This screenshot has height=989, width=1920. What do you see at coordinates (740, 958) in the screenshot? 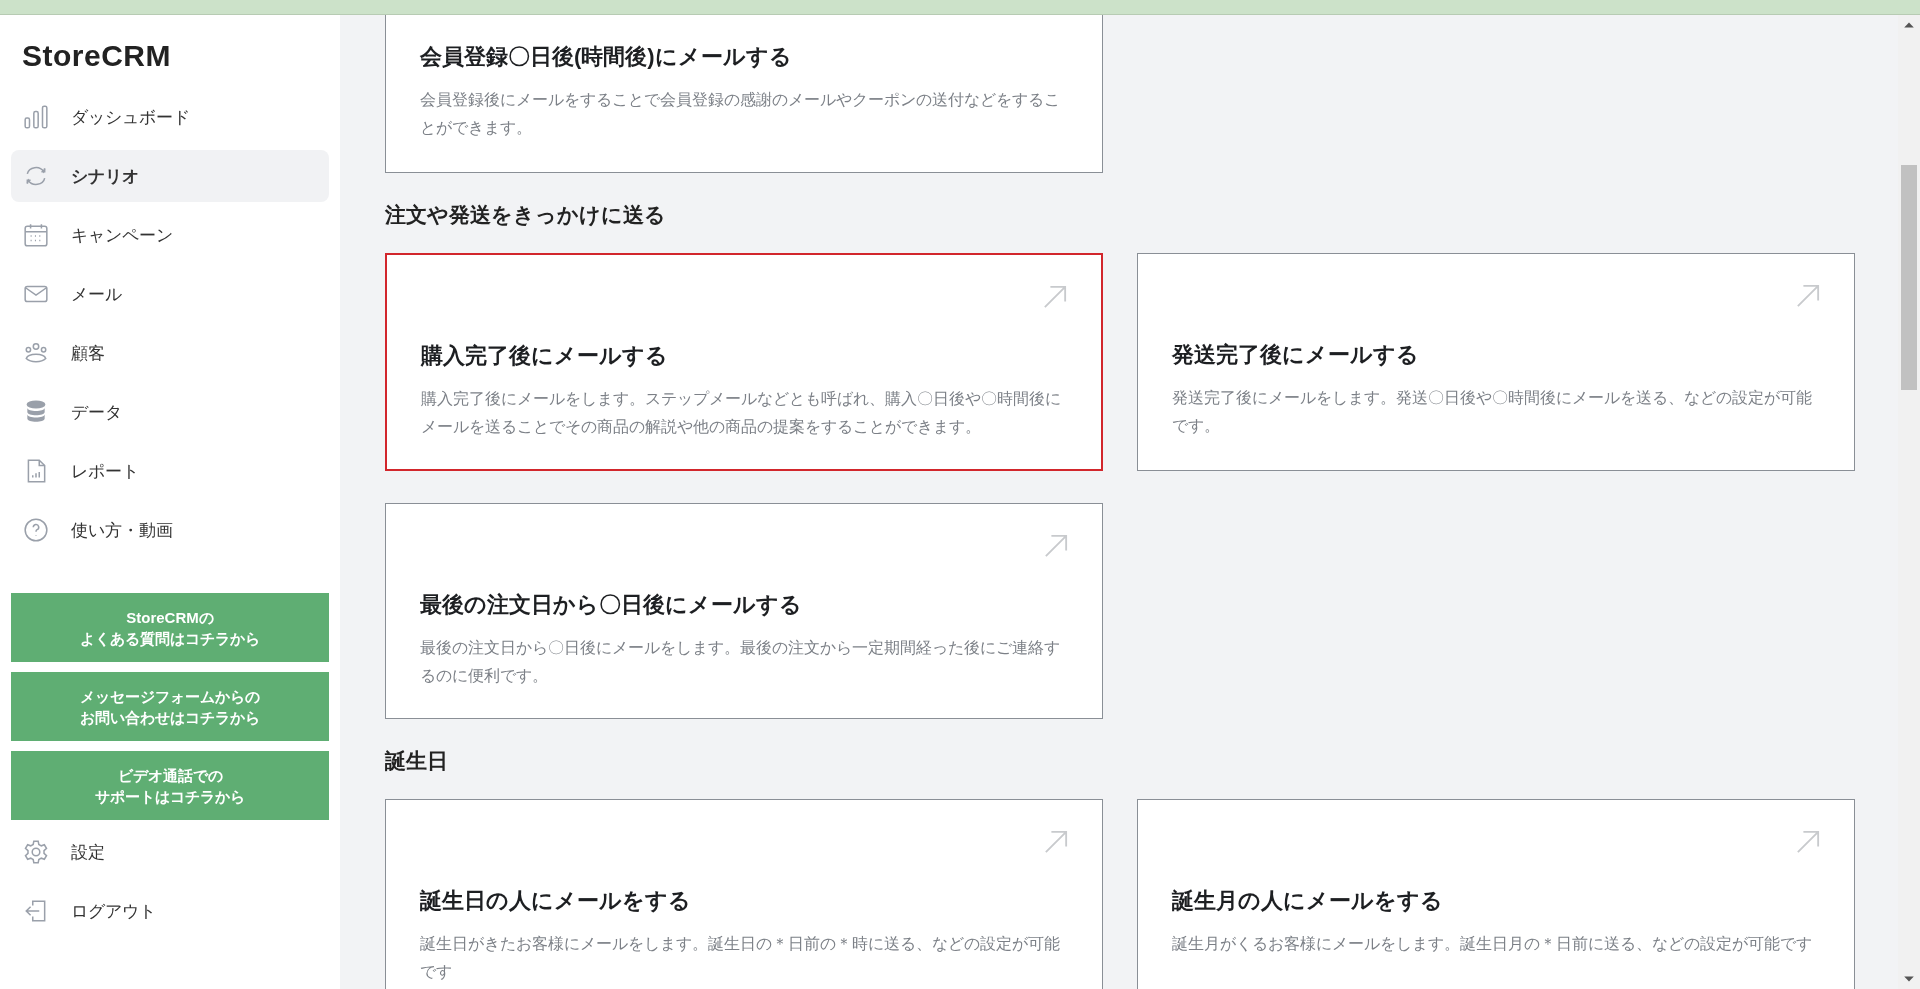
I see `card-description: 誕生日がきたお客様にメールをします。誕生日の＊日前の＊時に送る、などの設定が可能です` at bounding box center [740, 958].